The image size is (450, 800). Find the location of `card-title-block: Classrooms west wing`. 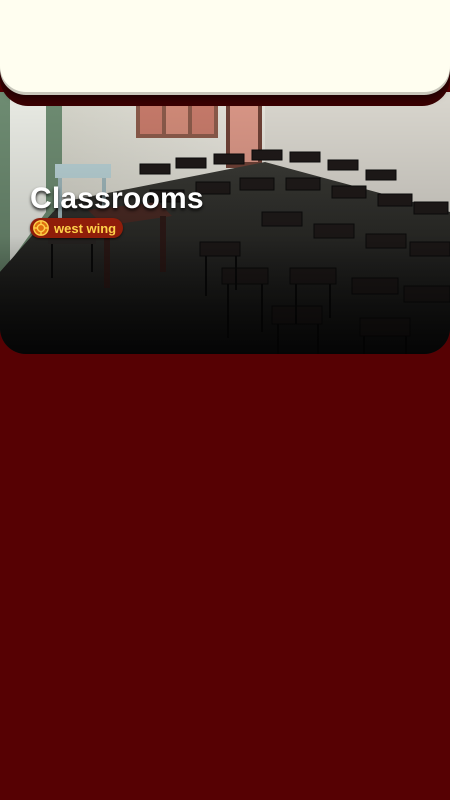

card-title-block: Classrooms west wing is located at coordinates (117, 212).